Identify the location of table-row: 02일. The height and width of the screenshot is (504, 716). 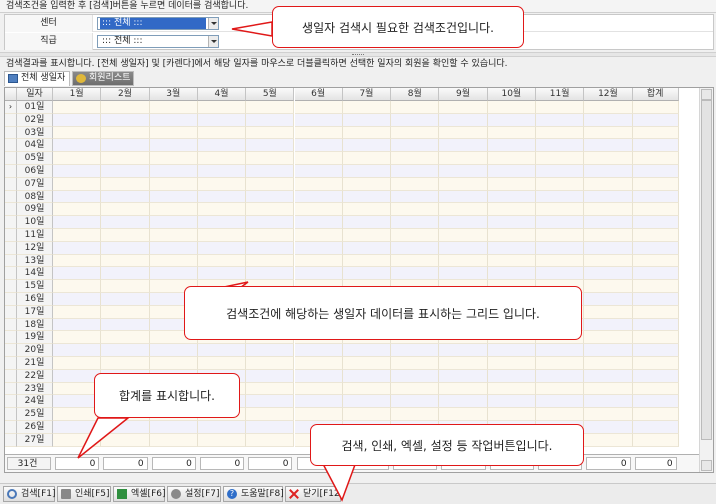
(342, 120).